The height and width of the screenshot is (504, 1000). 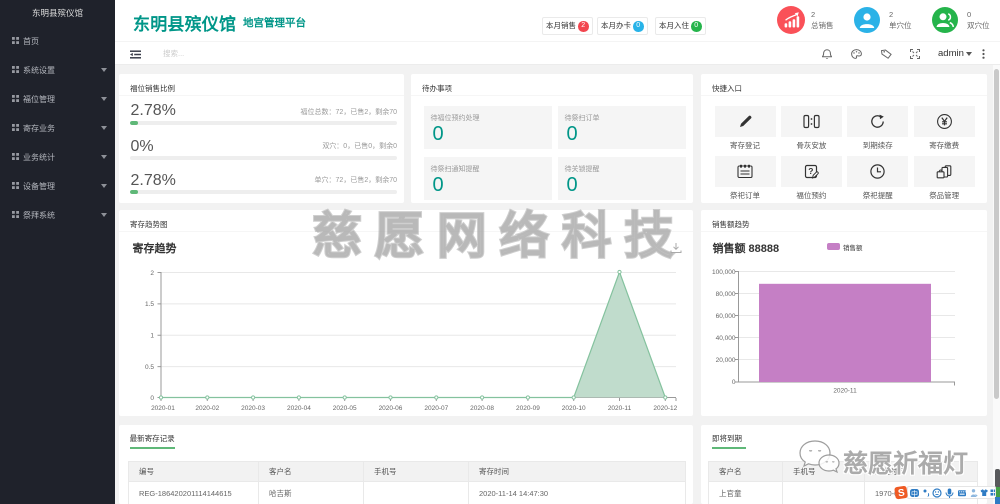 What do you see at coordinates (482, 408) in the screenshot?
I see `svg-text: 2020-08` at bounding box center [482, 408].